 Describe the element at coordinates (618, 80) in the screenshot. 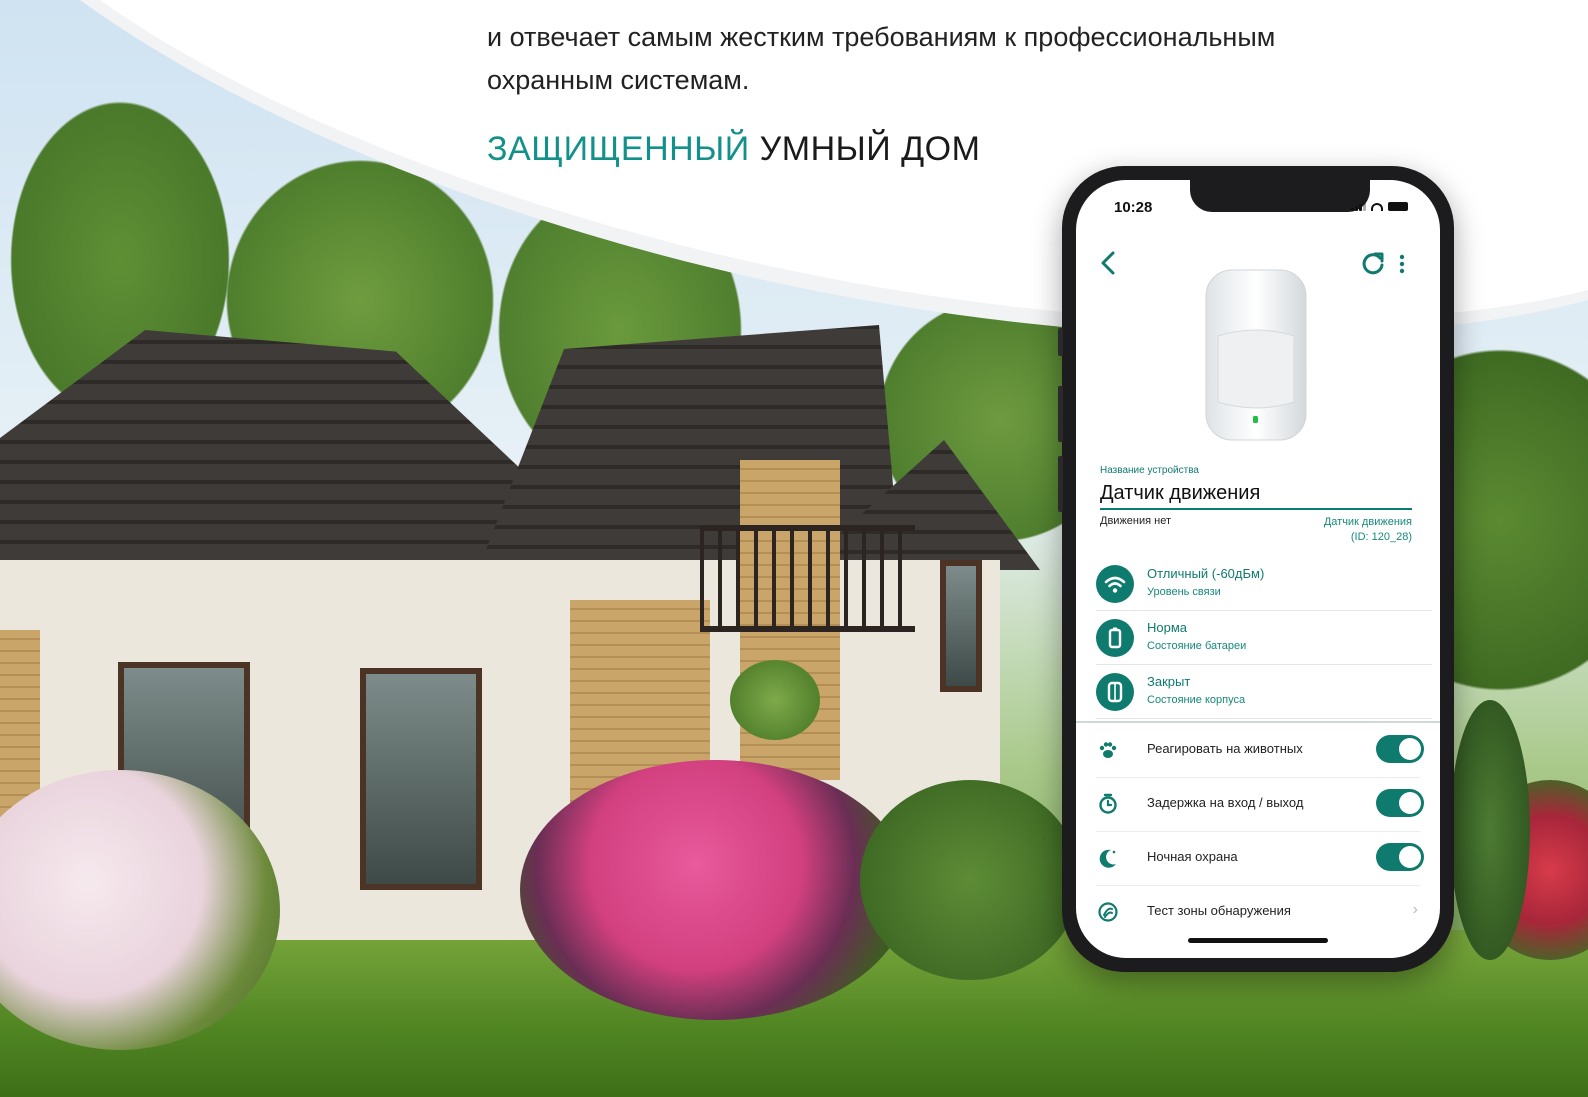

I see `intro-line-3: охранным системам.` at that location.